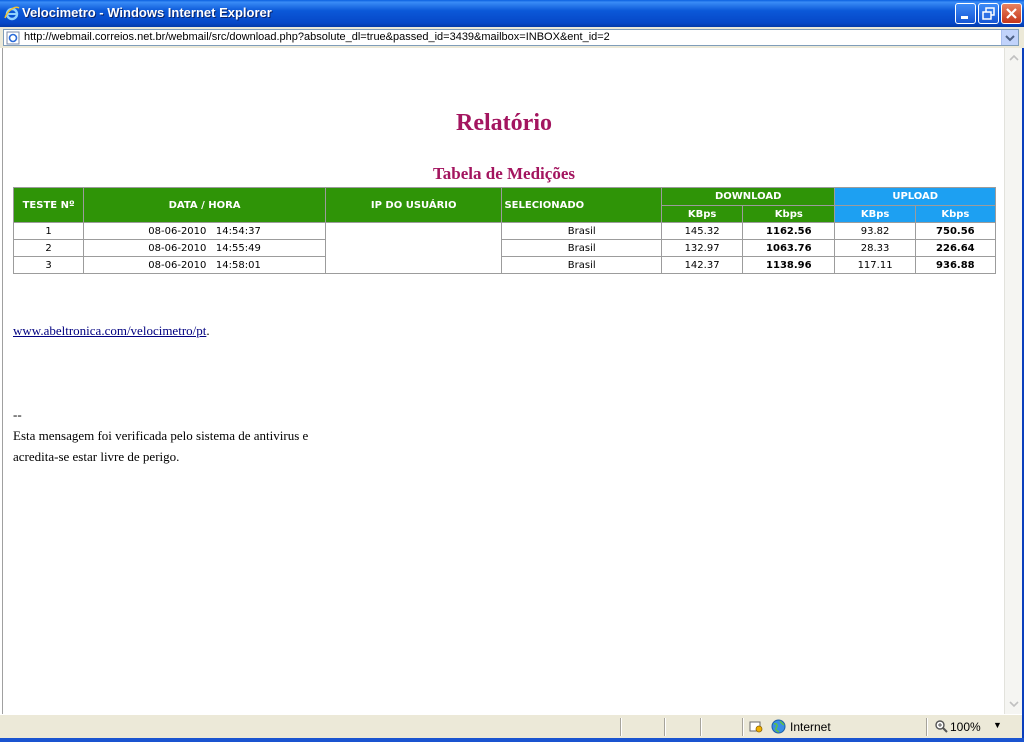  Describe the element at coordinates (810, 727) in the screenshot. I see `security-zone-label: Internet` at that location.